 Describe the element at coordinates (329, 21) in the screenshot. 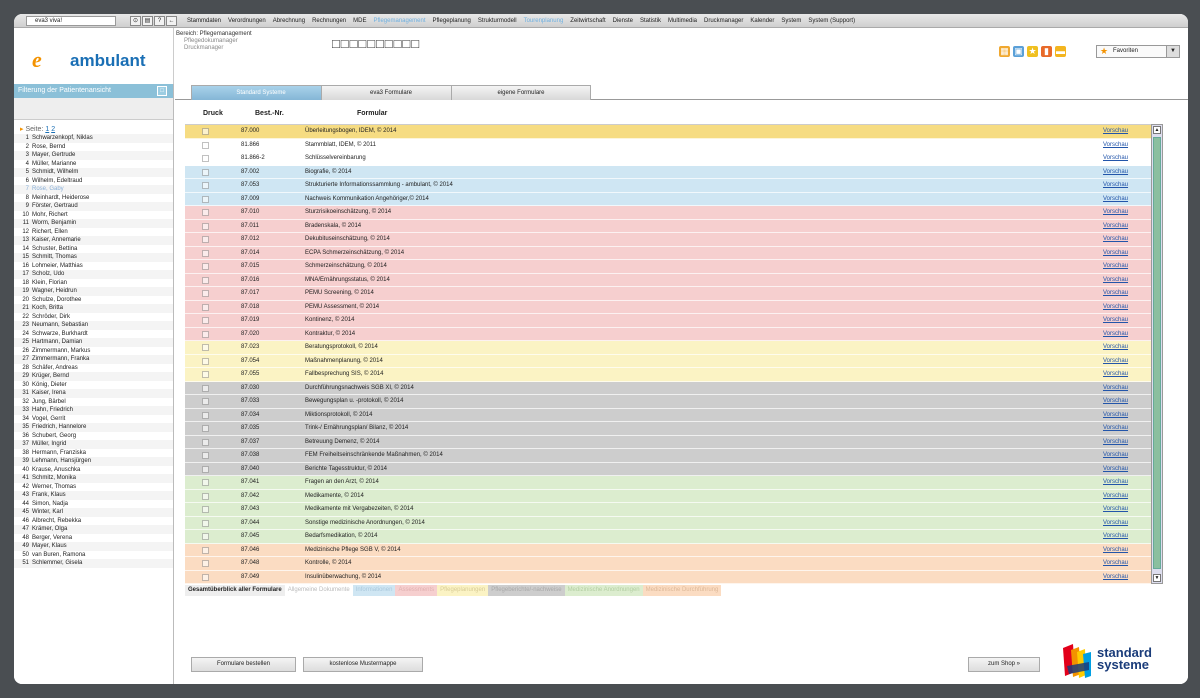

I see `menu-item: Rechnungen` at that location.